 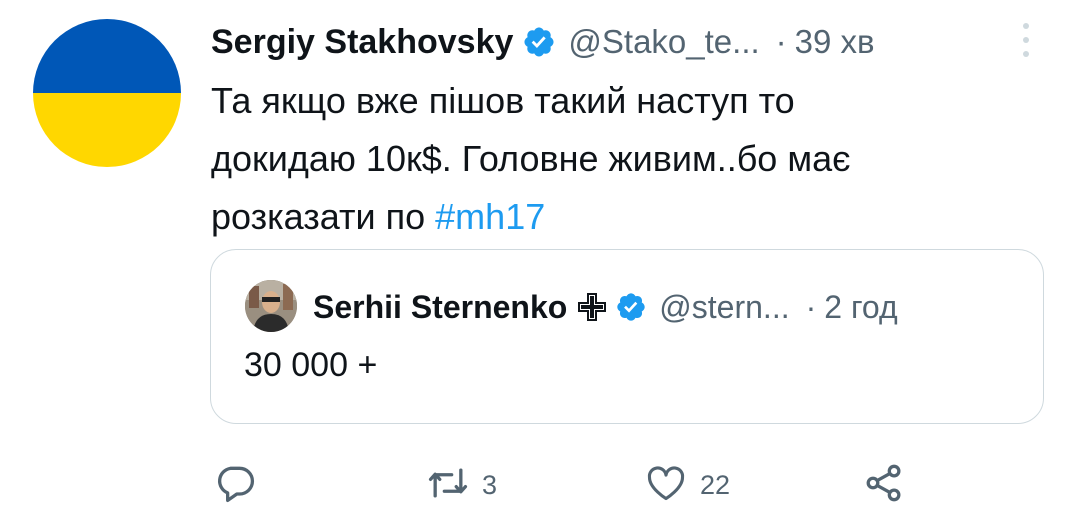 What do you see at coordinates (531, 158) in the screenshot?
I see `tweet-text-line: докидаю 10к$. Головне живим..бо має` at bounding box center [531, 158].